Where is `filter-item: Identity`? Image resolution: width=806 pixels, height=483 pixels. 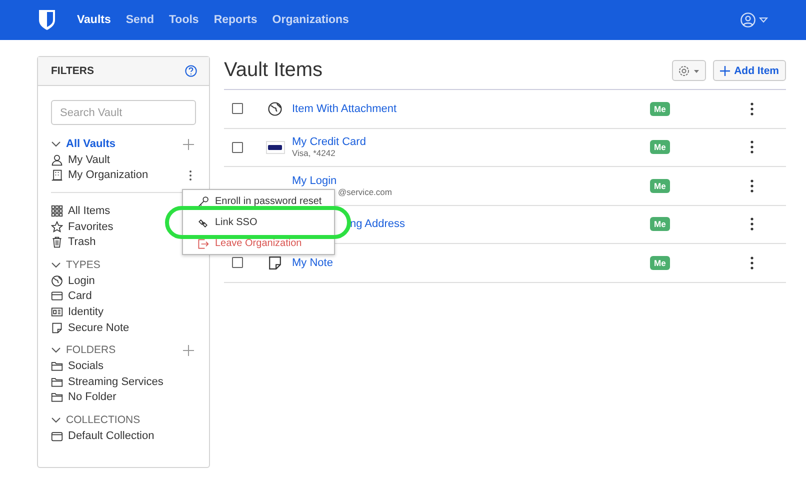
filter-item: Identity is located at coordinates (86, 312).